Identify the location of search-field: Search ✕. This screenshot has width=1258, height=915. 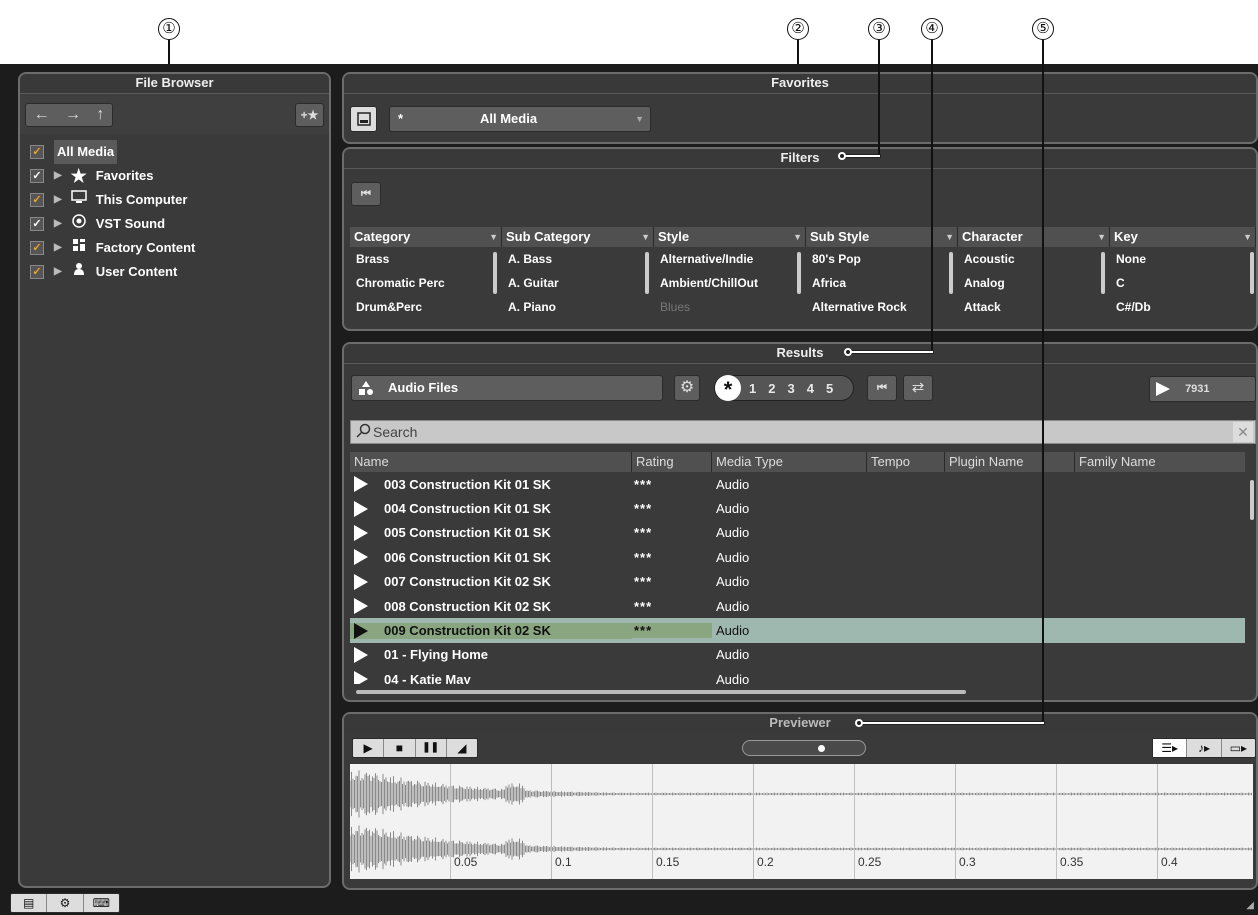
(803, 432).